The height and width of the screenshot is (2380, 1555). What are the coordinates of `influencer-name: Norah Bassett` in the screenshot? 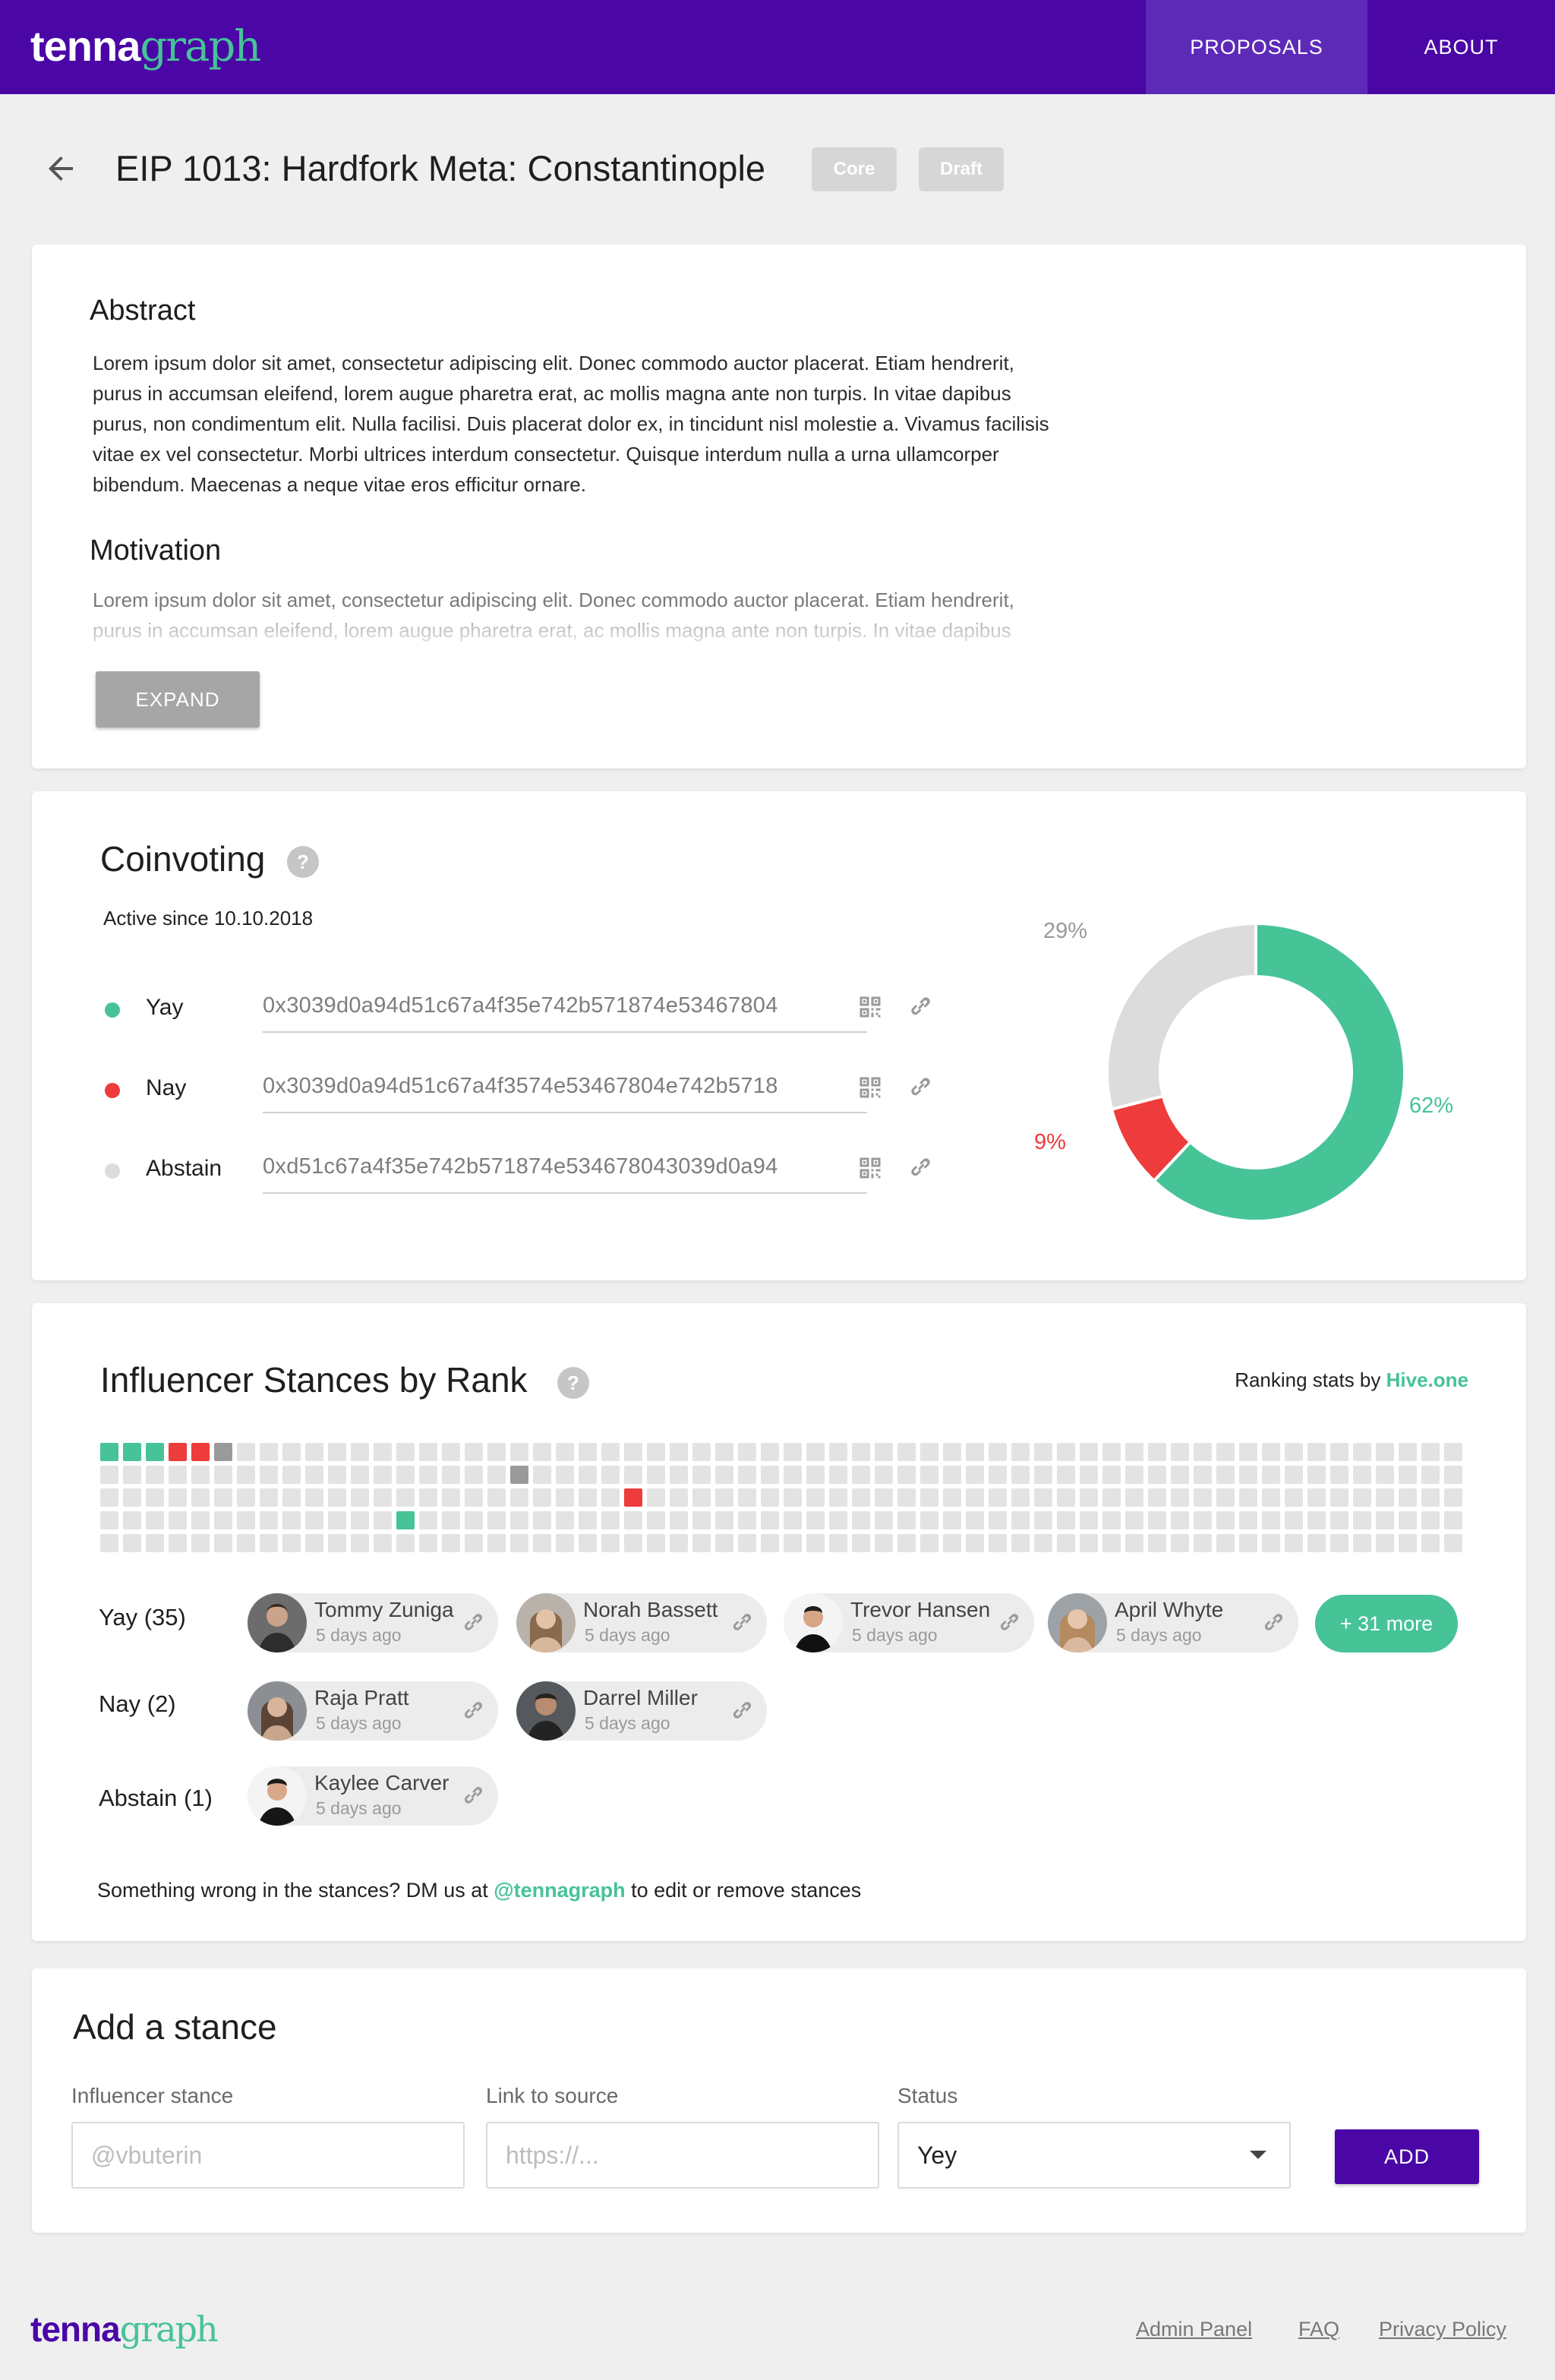 It's located at (650, 1609).